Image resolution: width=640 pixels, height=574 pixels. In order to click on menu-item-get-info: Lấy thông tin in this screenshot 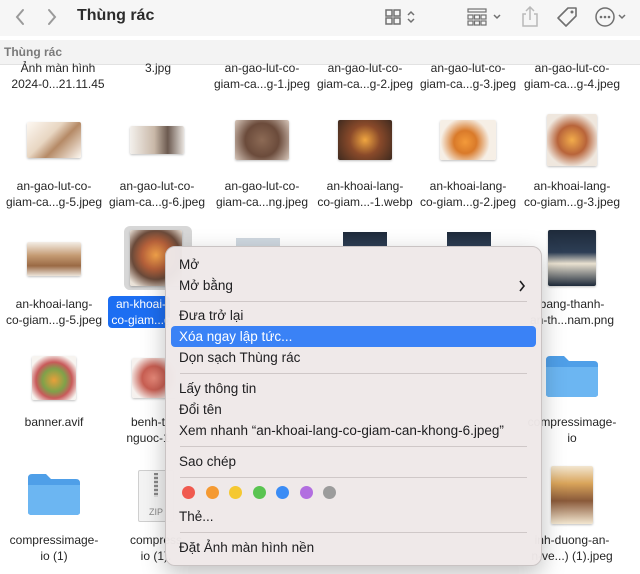, I will do `click(353, 388)`.